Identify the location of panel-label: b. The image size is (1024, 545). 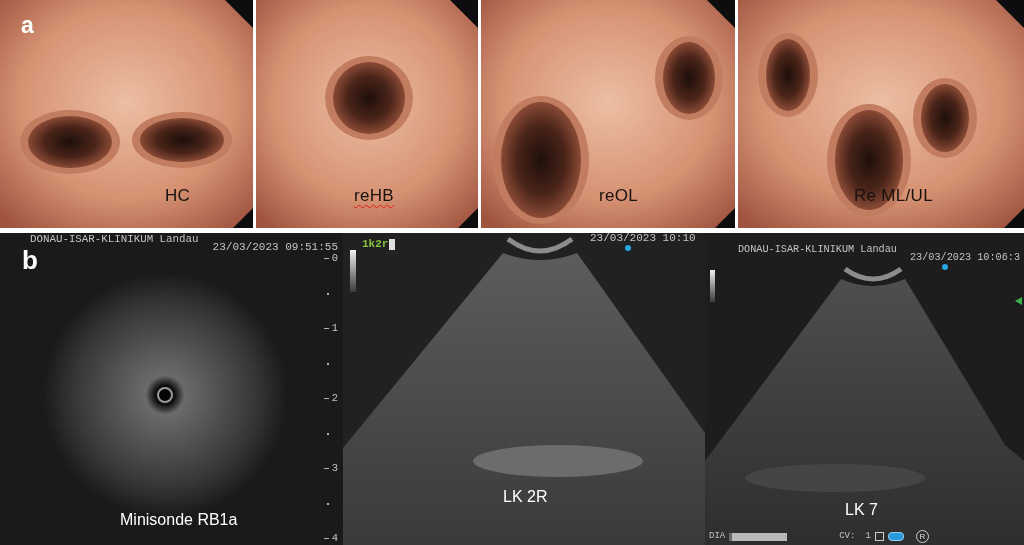
(30, 260).